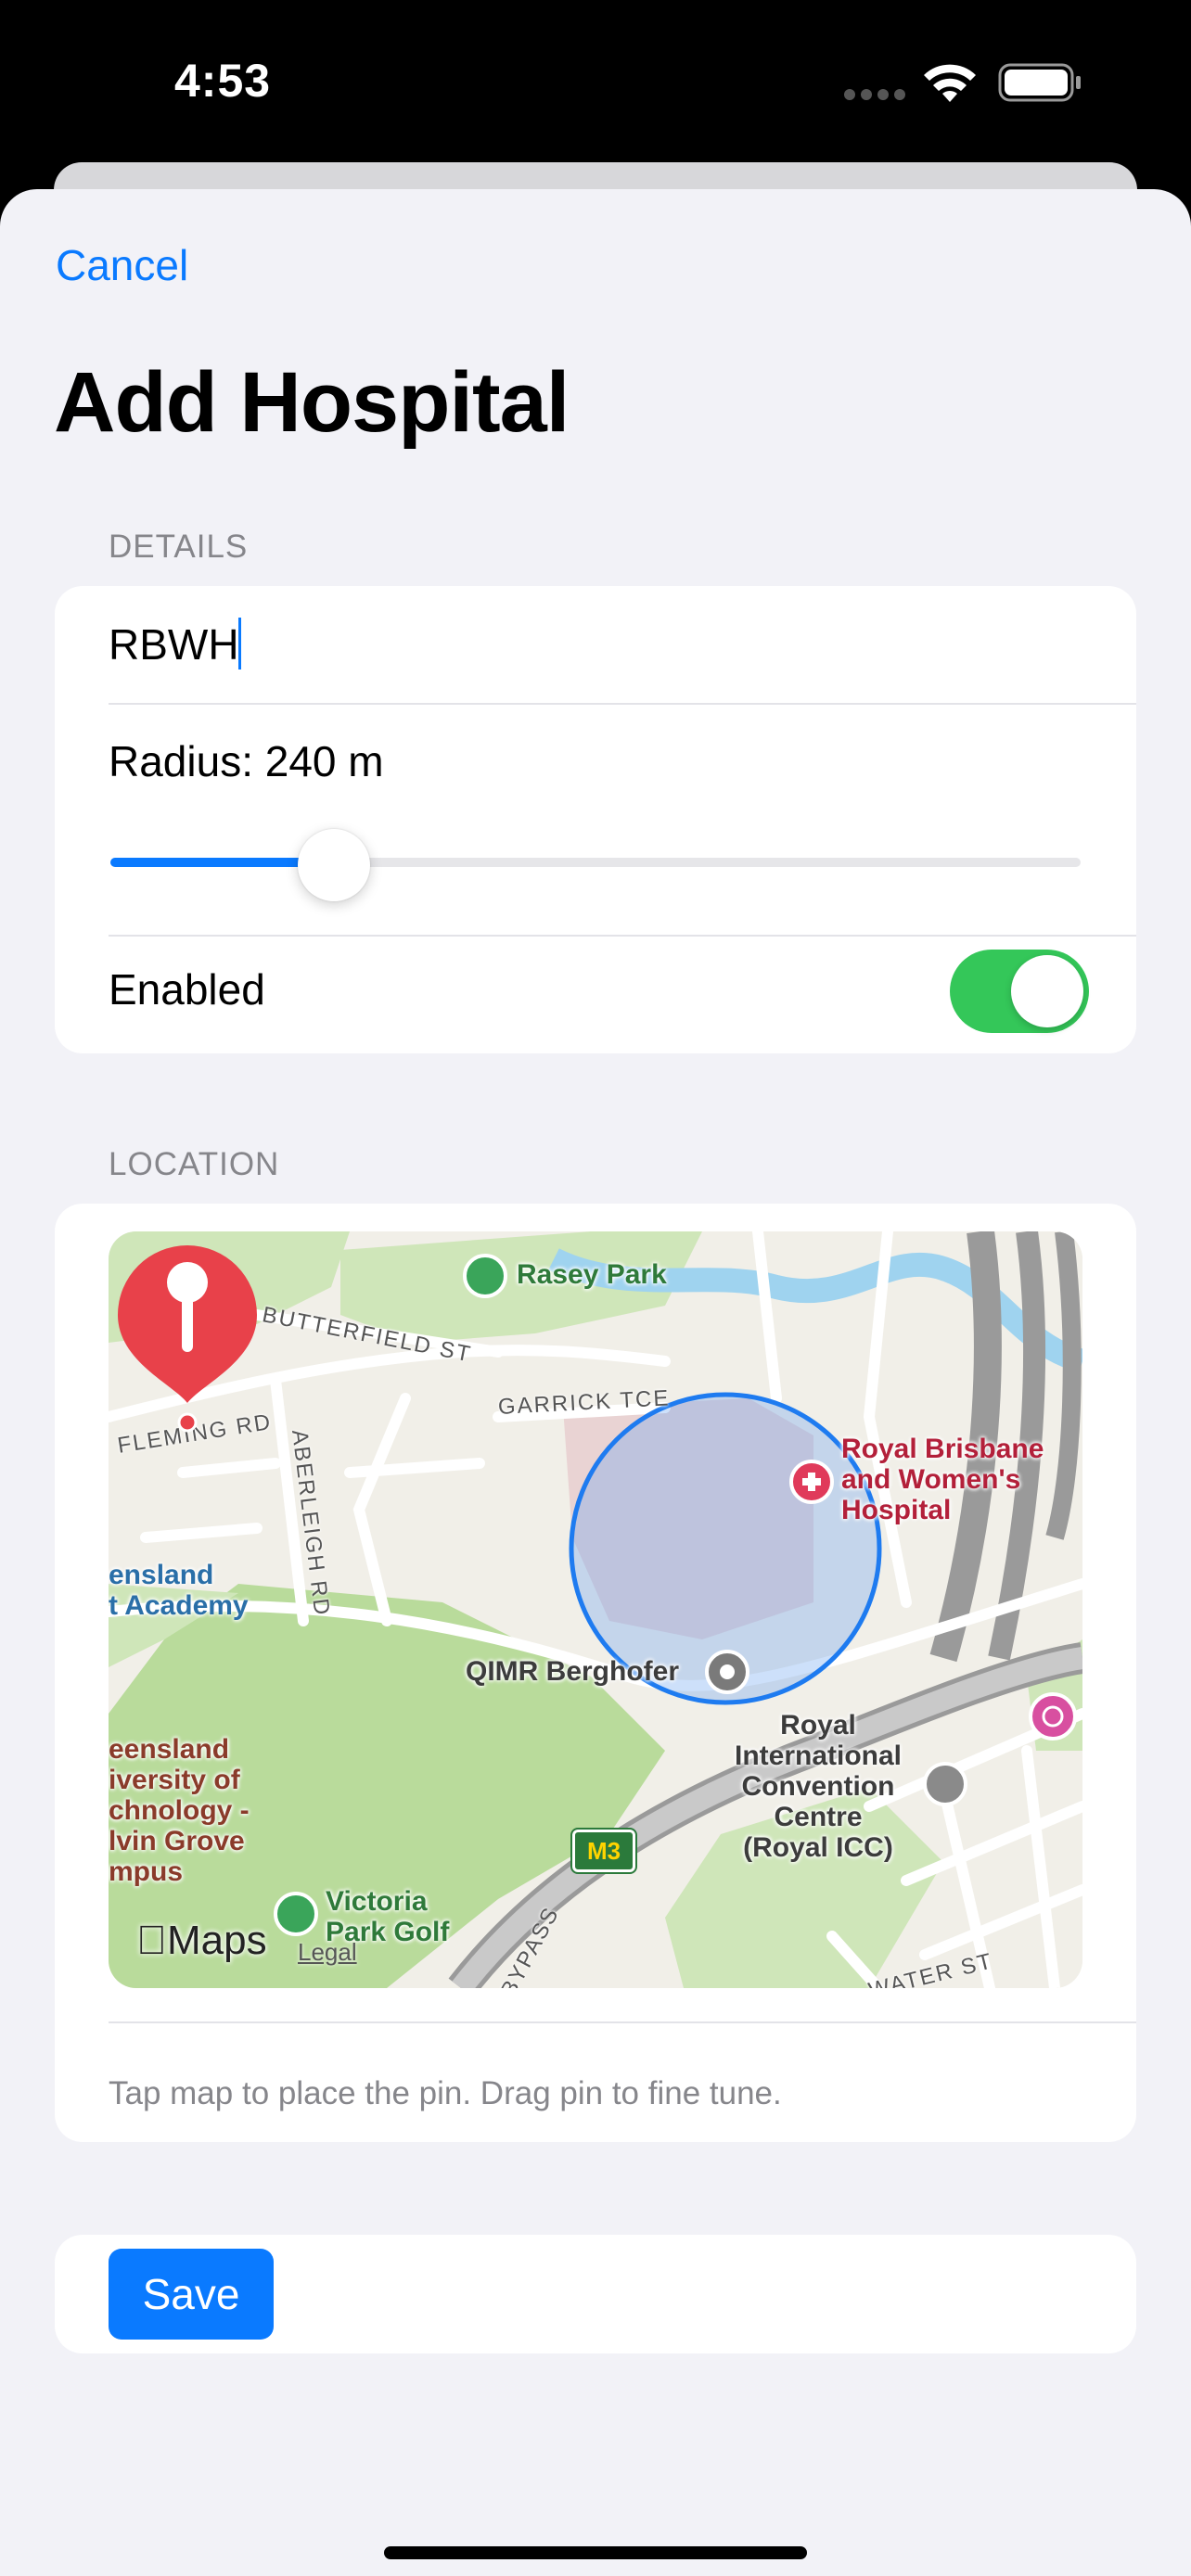 Image resolution: width=1191 pixels, height=2576 pixels. What do you see at coordinates (595, 2553) in the screenshot?
I see `home-indicator` at bounding box center [595, 2553].